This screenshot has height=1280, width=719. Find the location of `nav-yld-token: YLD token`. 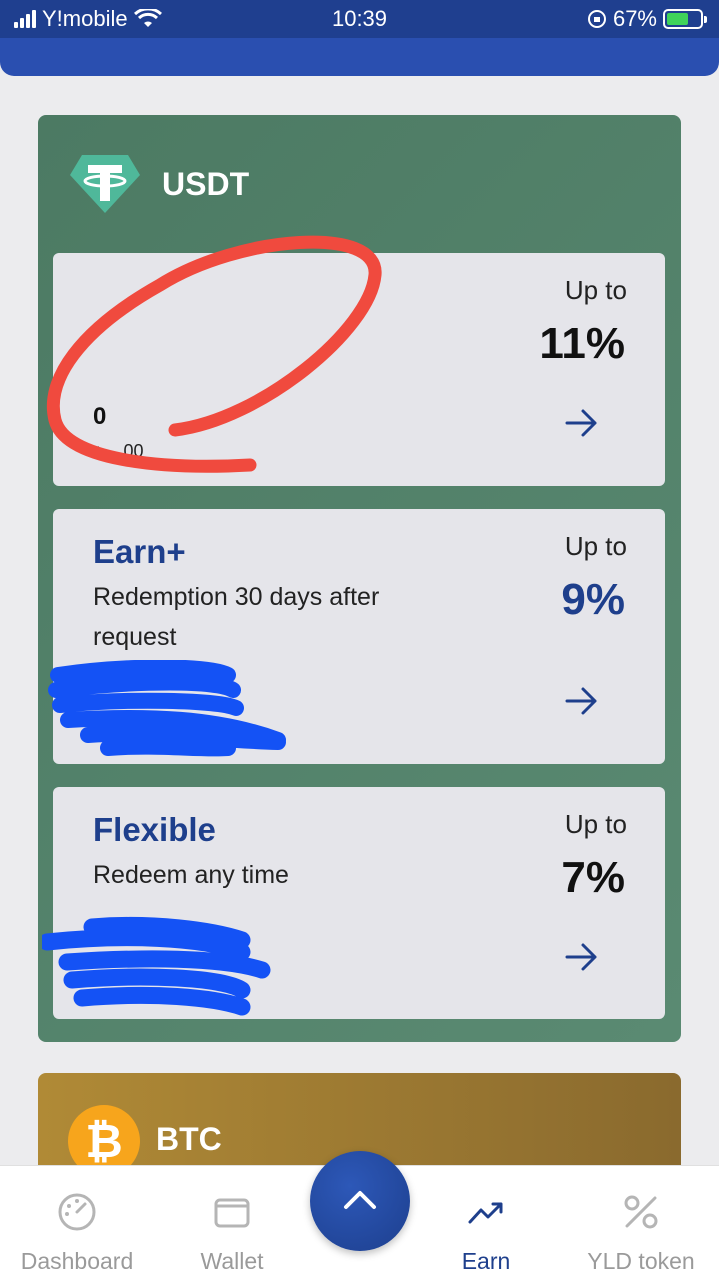

nav-yld-token: YLD token is located at coordinates (641, 1223).